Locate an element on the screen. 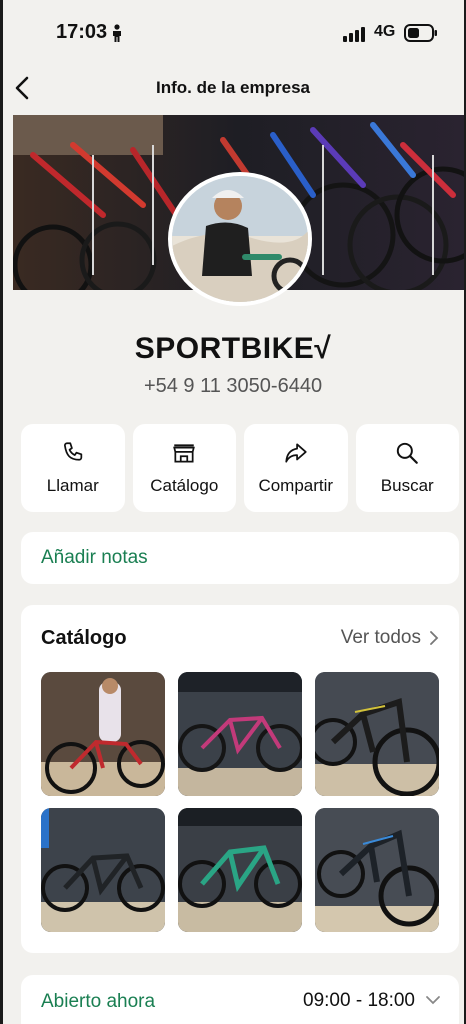 This screenshot has width=466, height=1024. nav-bar: Info. de la empresa is located at coordinates (233, 89).